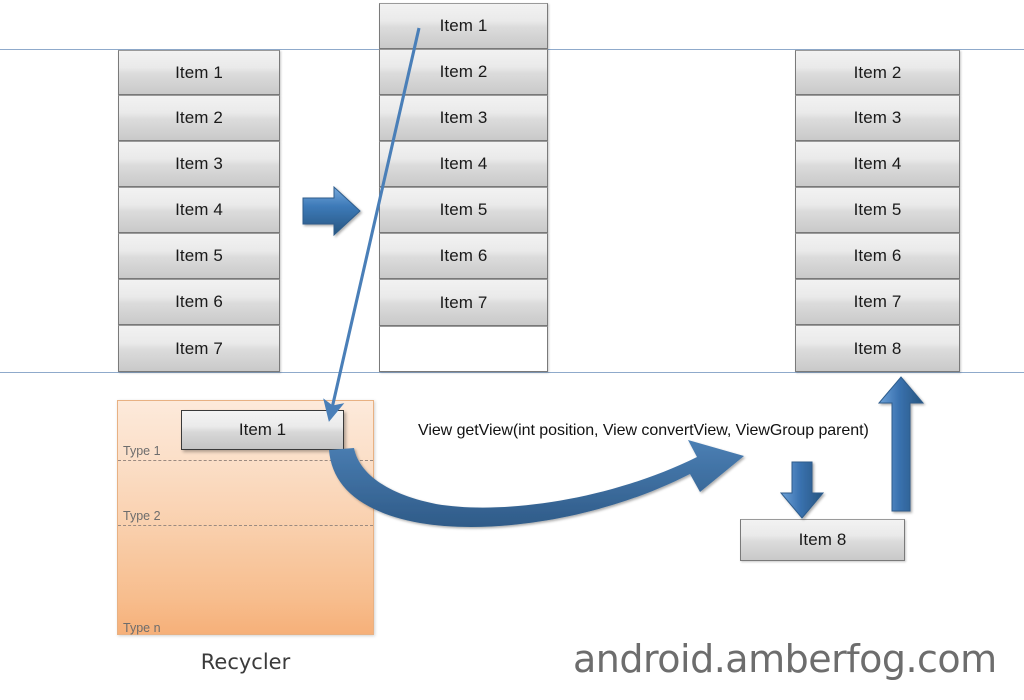 The height and width of the screenshot is (700, 1024). Describe the element at coordinates (785, 659) in the screenshot. I see `site-watermark: android.amberfog.com` at that location.